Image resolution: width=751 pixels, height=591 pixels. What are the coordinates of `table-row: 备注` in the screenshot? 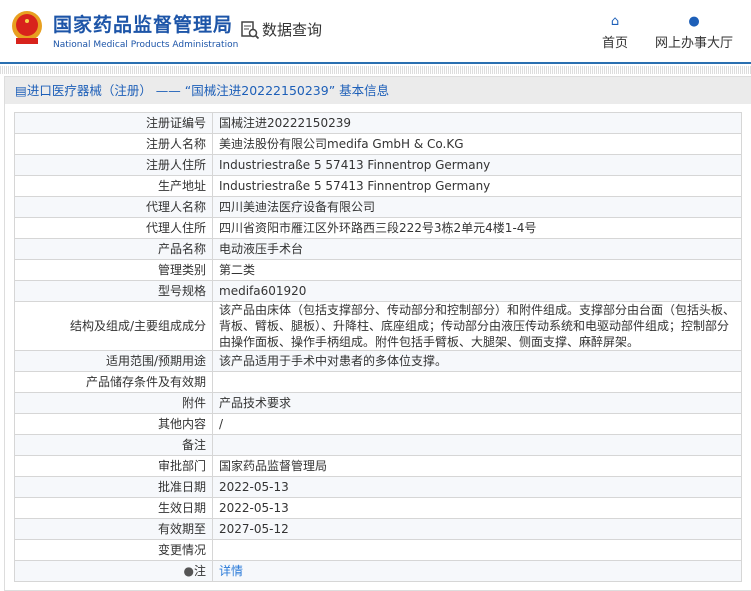 It's located at (378, 445).